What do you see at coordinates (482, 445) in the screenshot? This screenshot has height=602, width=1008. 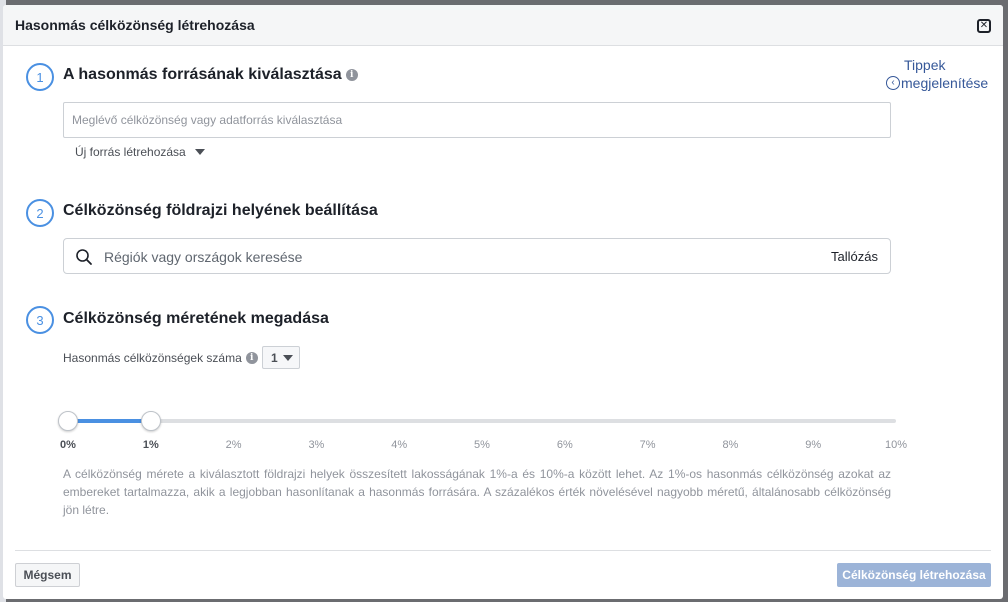 I see `slider-tick-label: 5%` at bounding box center [482, 445].